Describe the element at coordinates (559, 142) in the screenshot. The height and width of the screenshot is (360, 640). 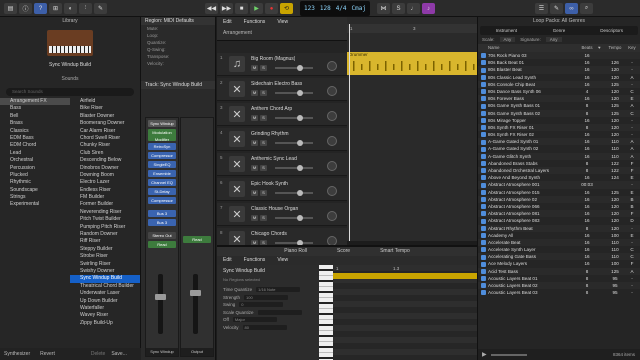
I see `loop-row: A-Game Gated Synth 01 16 110 A` at that location.